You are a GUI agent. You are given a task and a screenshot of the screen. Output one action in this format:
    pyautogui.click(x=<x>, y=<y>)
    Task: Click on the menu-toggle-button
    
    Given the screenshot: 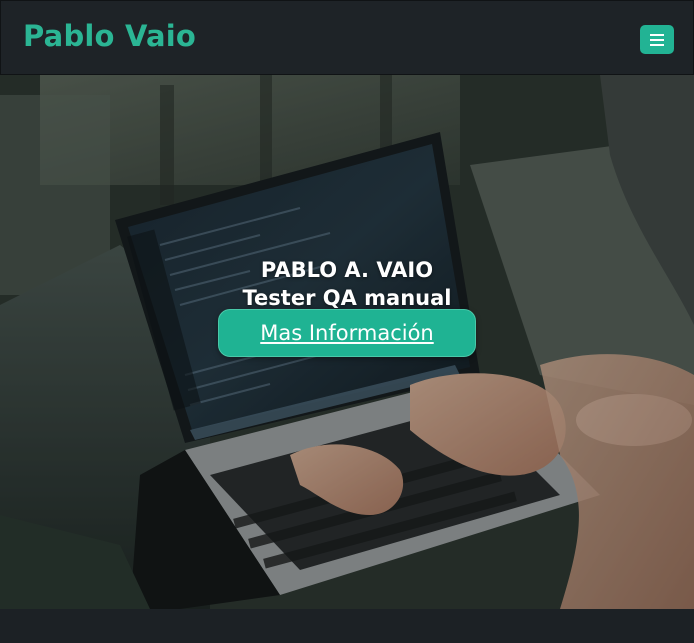 What is the action you would take?
    pyautogui.click(x=657, y=39)
    